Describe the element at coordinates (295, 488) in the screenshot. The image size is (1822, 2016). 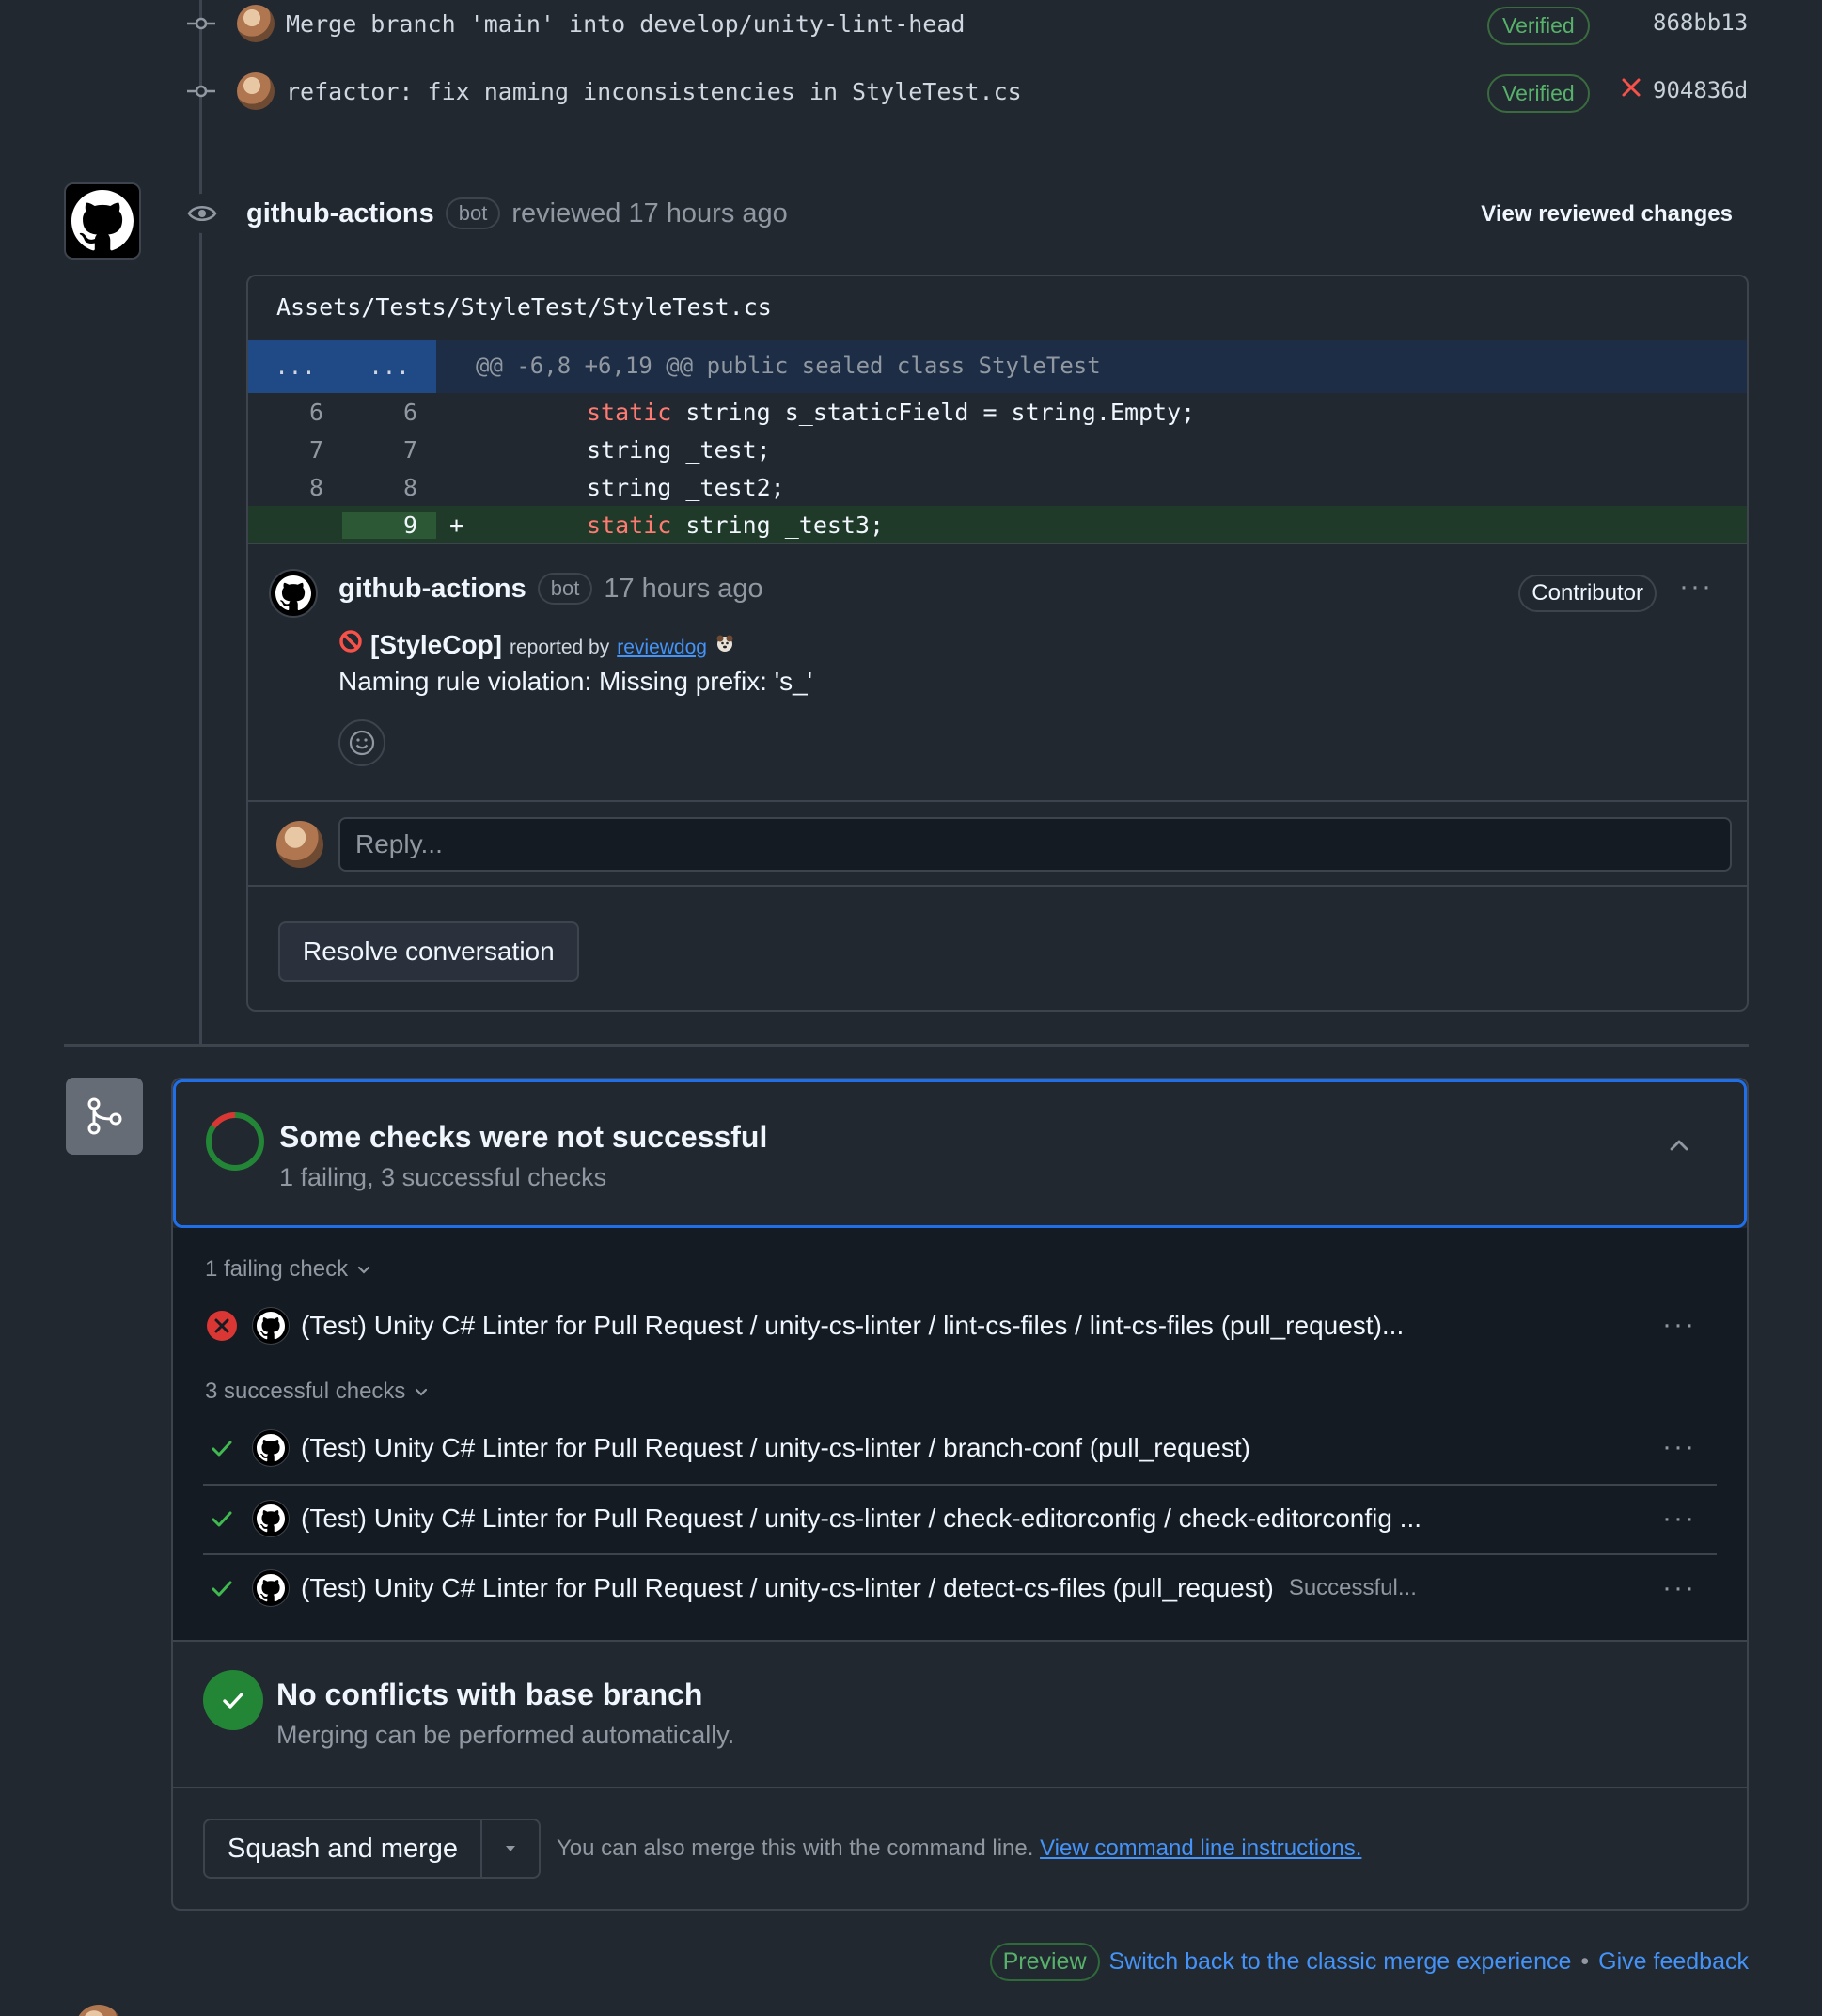
I see `old-line-number: 8` at that location.